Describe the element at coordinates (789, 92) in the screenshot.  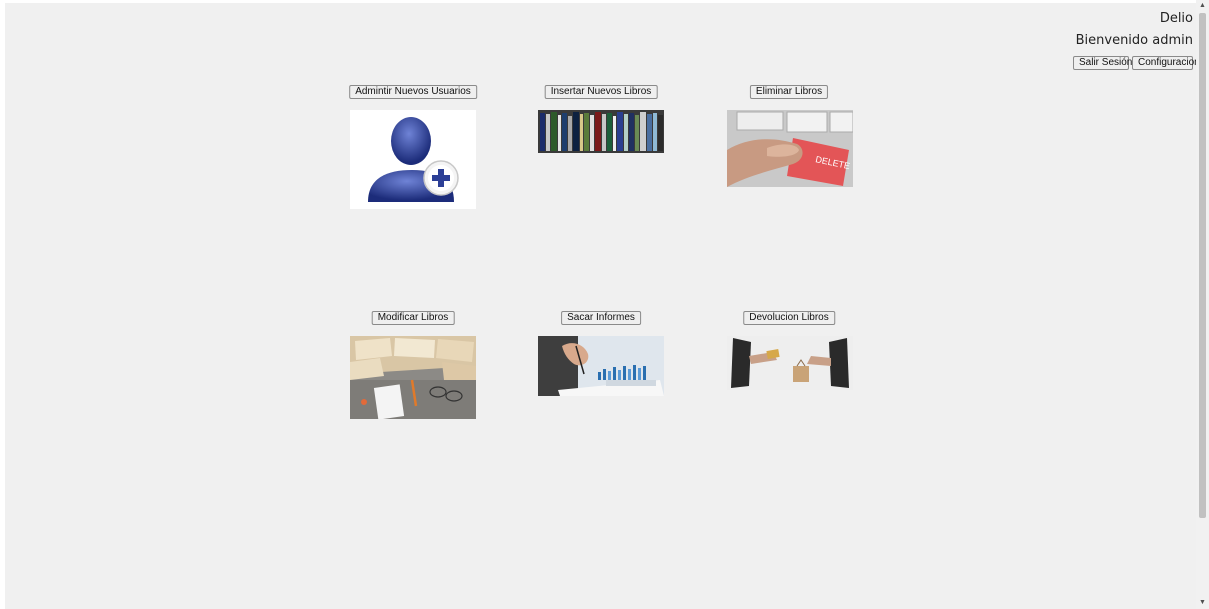
I see `delete-books-button: Eliminar Libros` at that location.